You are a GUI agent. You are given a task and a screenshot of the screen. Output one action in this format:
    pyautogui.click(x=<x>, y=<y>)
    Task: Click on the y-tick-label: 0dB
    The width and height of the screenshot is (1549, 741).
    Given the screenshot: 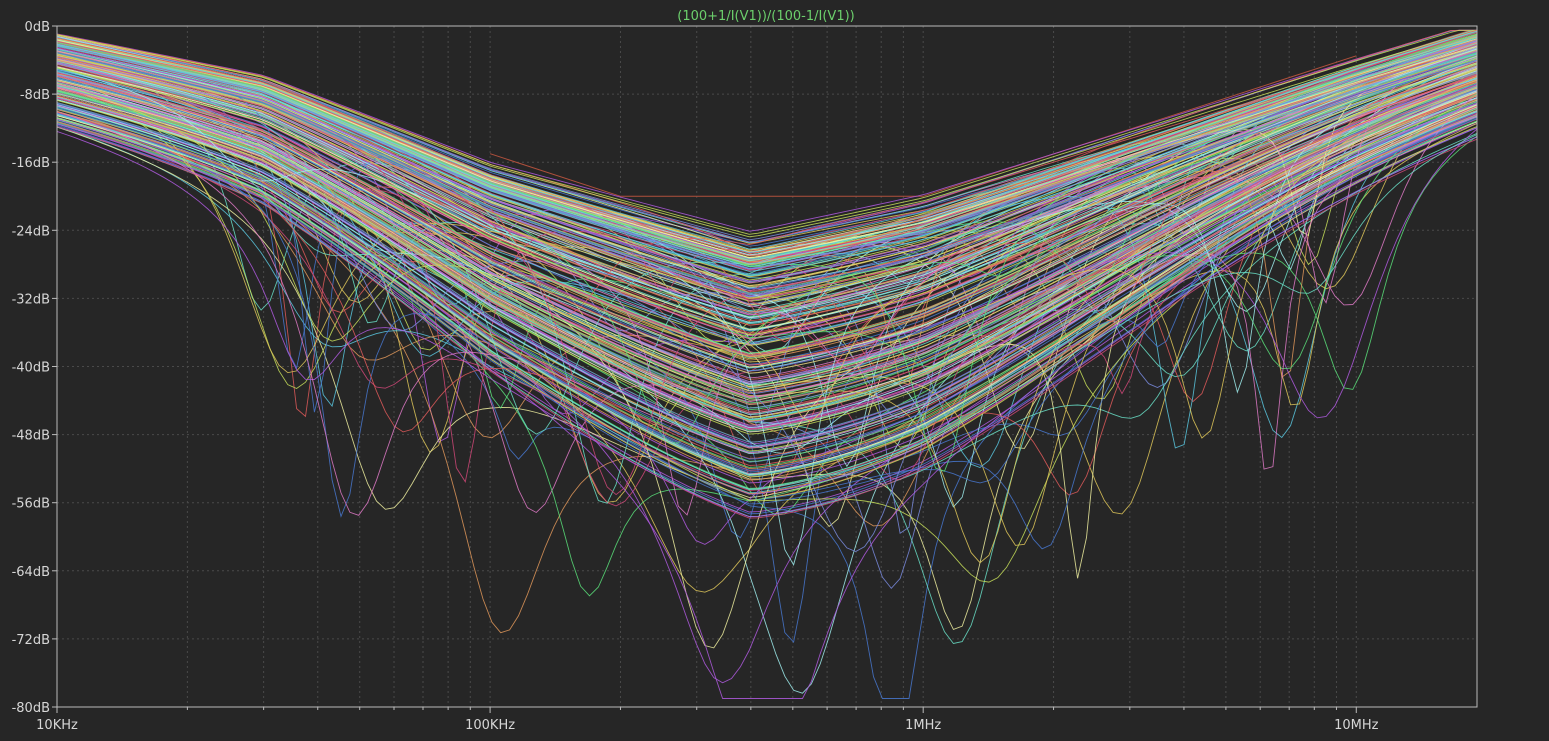 What is the action you would take?
    pyautogui.click(x=37, y=27)
    